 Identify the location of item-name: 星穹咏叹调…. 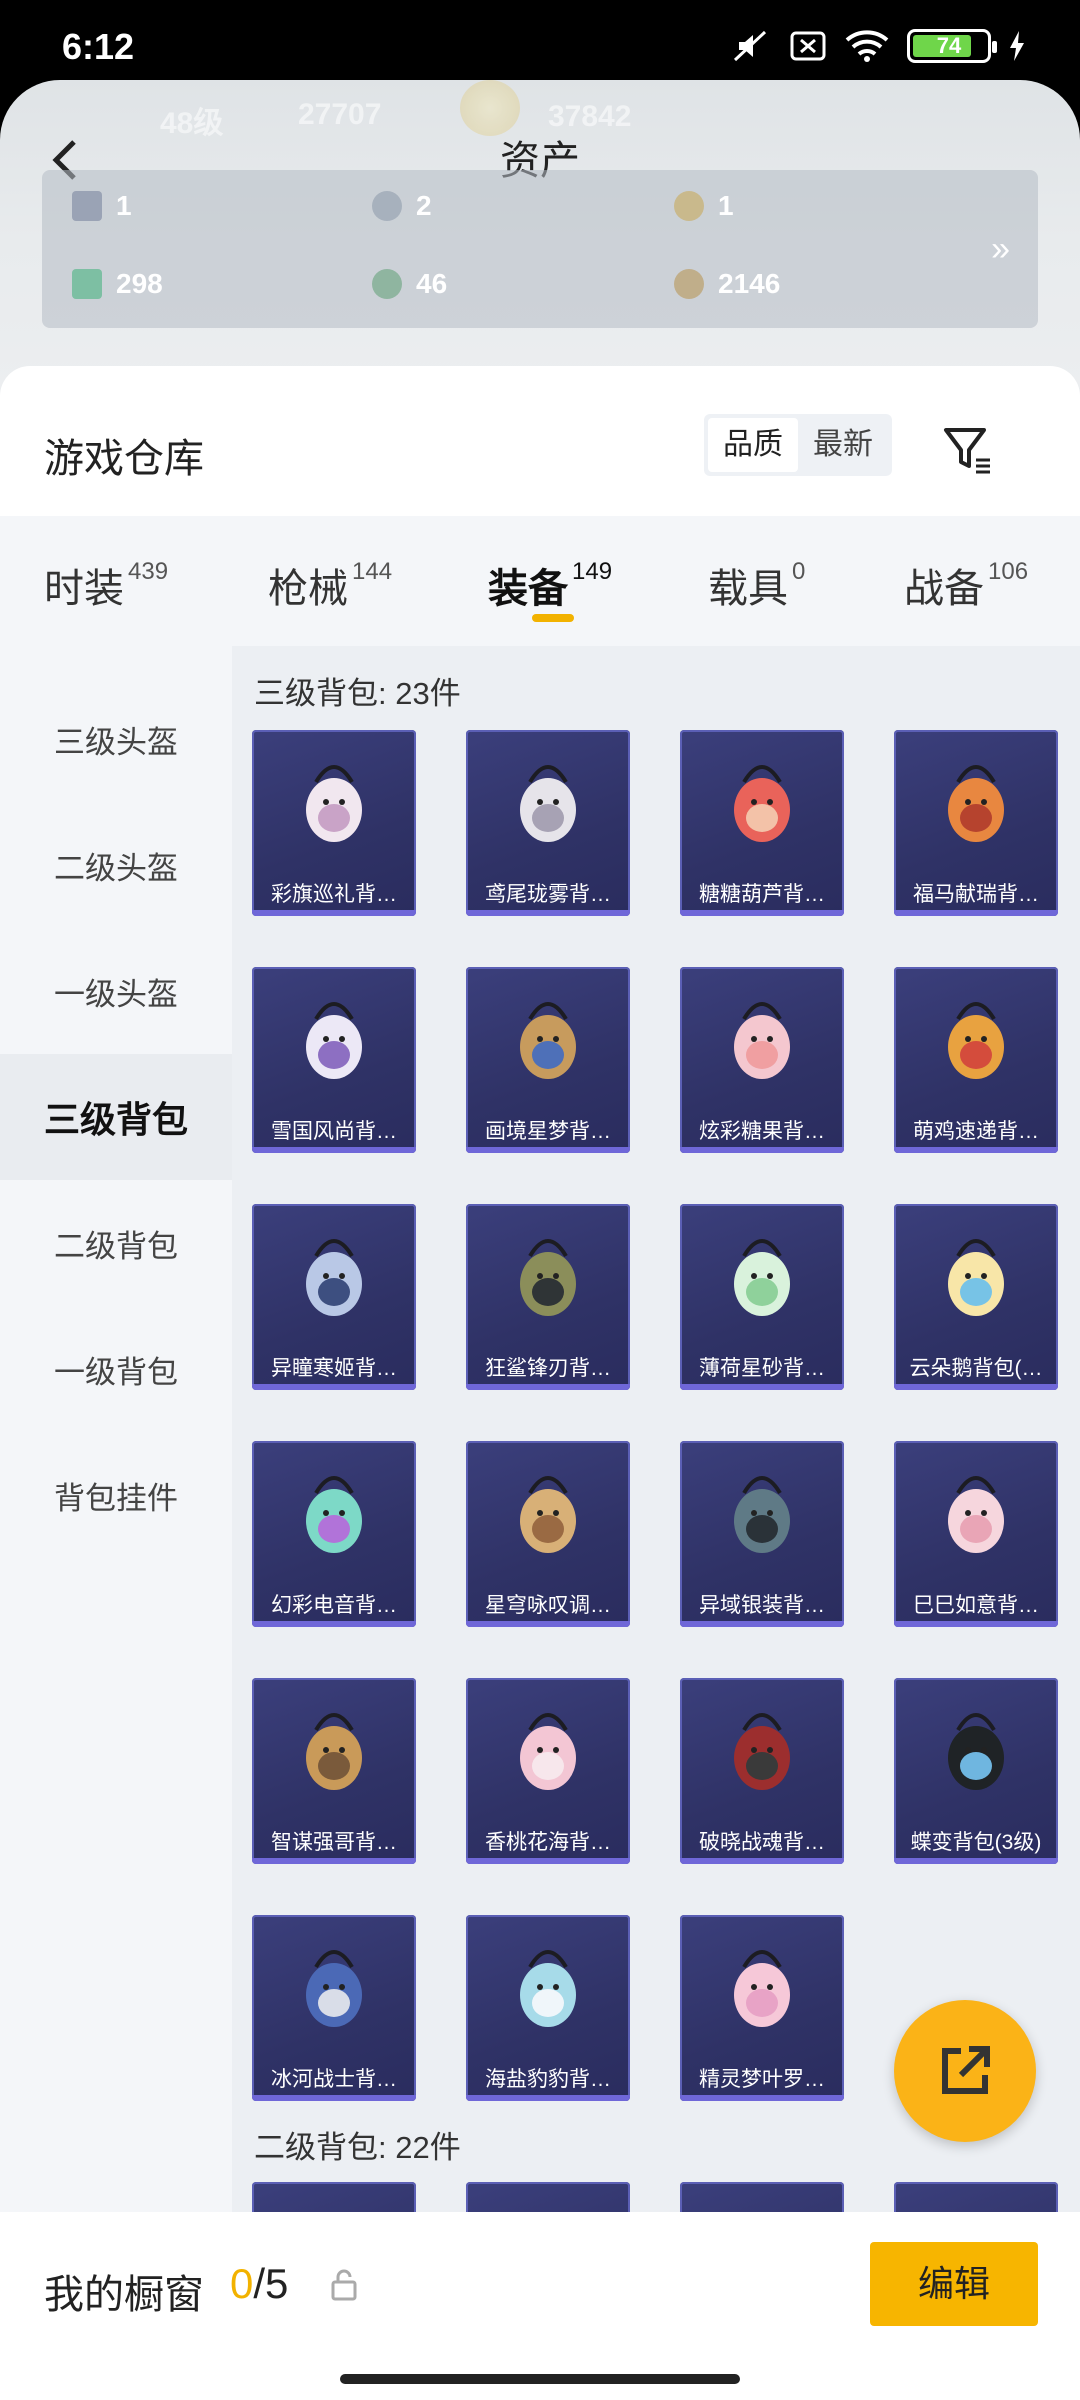
(548, 1605).